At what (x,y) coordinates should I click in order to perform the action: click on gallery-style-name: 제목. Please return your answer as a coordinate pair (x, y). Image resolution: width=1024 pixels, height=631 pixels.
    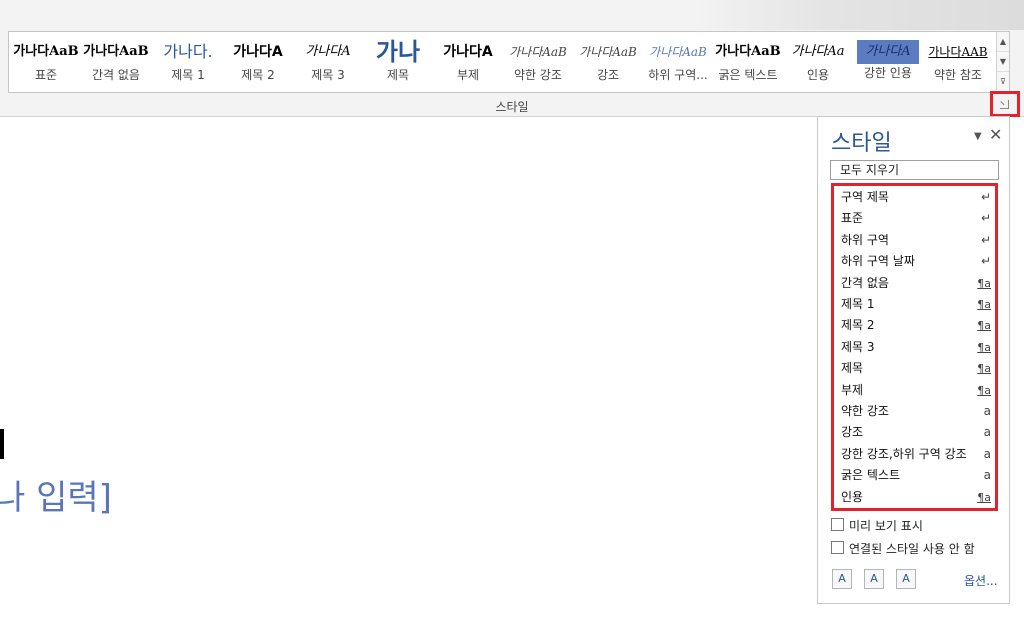
    Looking at the image, I should click on (398, 75).